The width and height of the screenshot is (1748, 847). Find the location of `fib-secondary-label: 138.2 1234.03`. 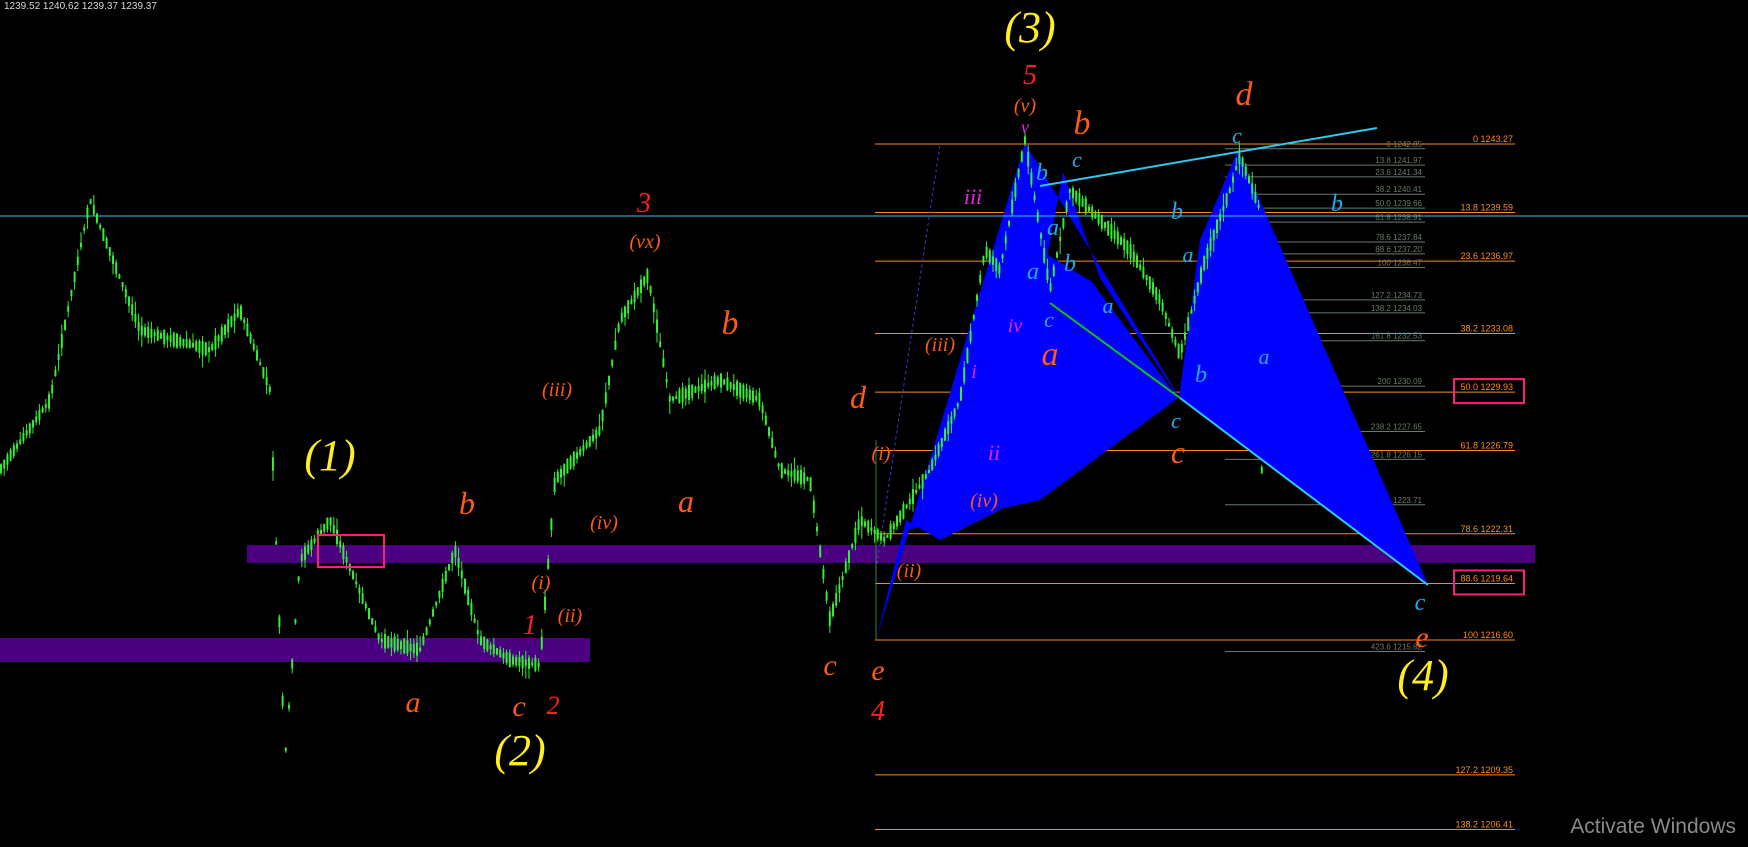

fib-secondary-label: 138.2 1234.03 is located at coordinates (1397, 308).